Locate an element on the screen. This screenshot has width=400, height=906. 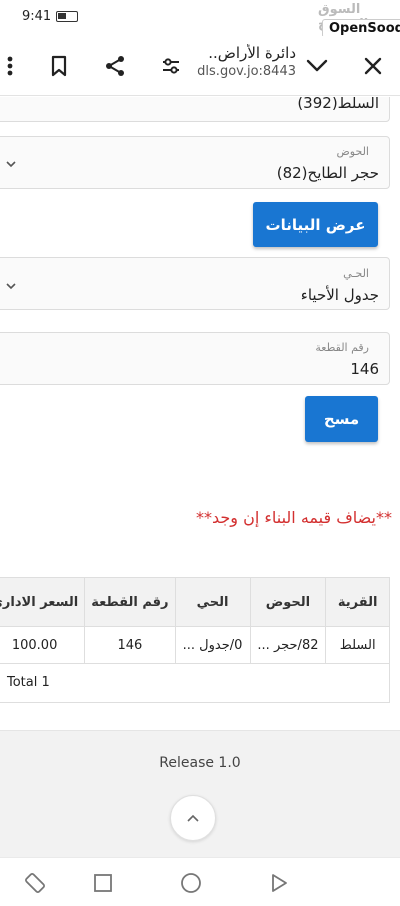
village-select: السلط(392) is located at coordinates (195, 109).